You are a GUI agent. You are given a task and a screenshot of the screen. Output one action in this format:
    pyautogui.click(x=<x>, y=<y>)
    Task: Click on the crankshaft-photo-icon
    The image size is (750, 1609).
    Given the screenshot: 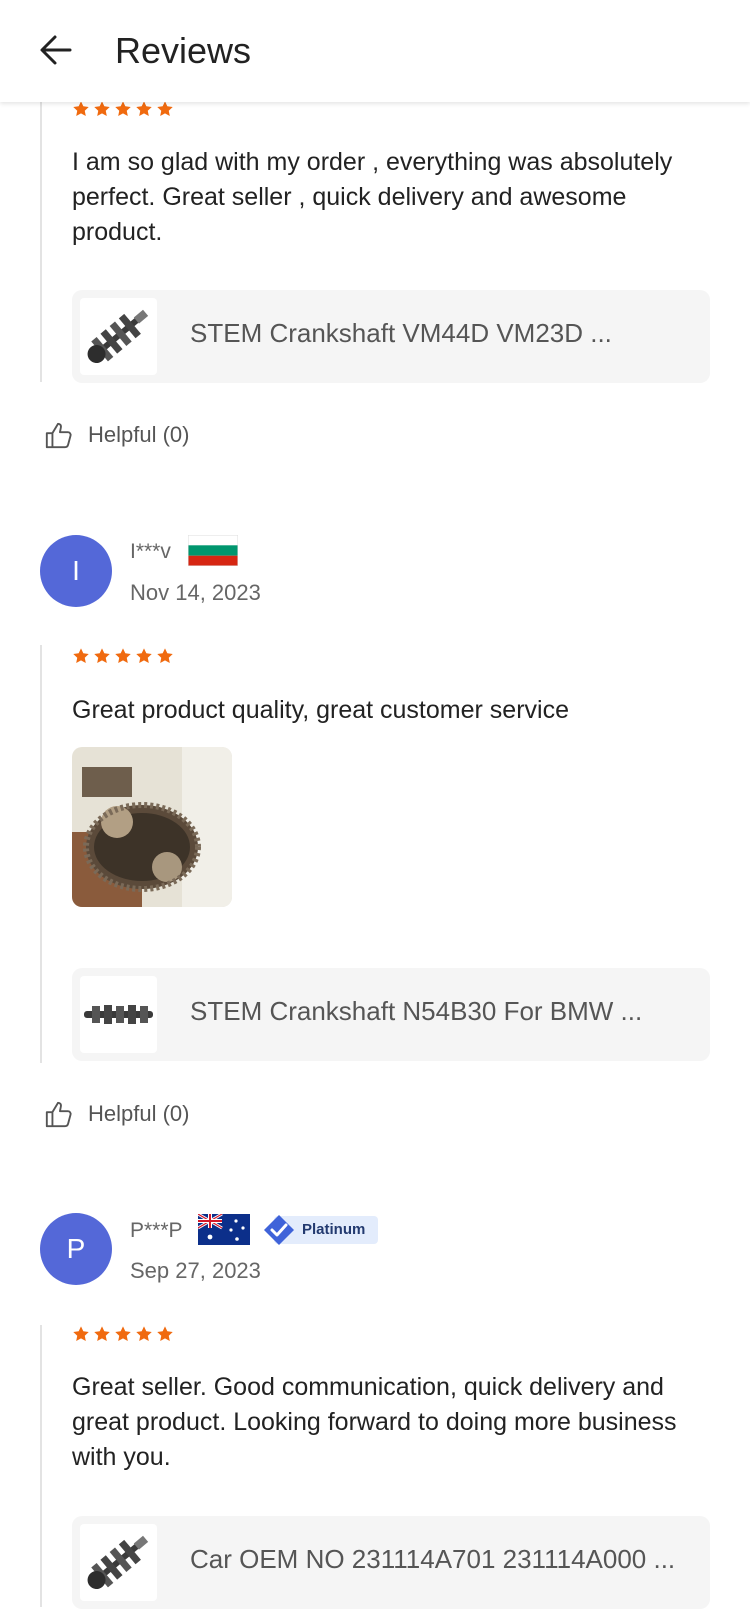 What is the action you would take?
    pyautogui.click(x=152, y=827)
    